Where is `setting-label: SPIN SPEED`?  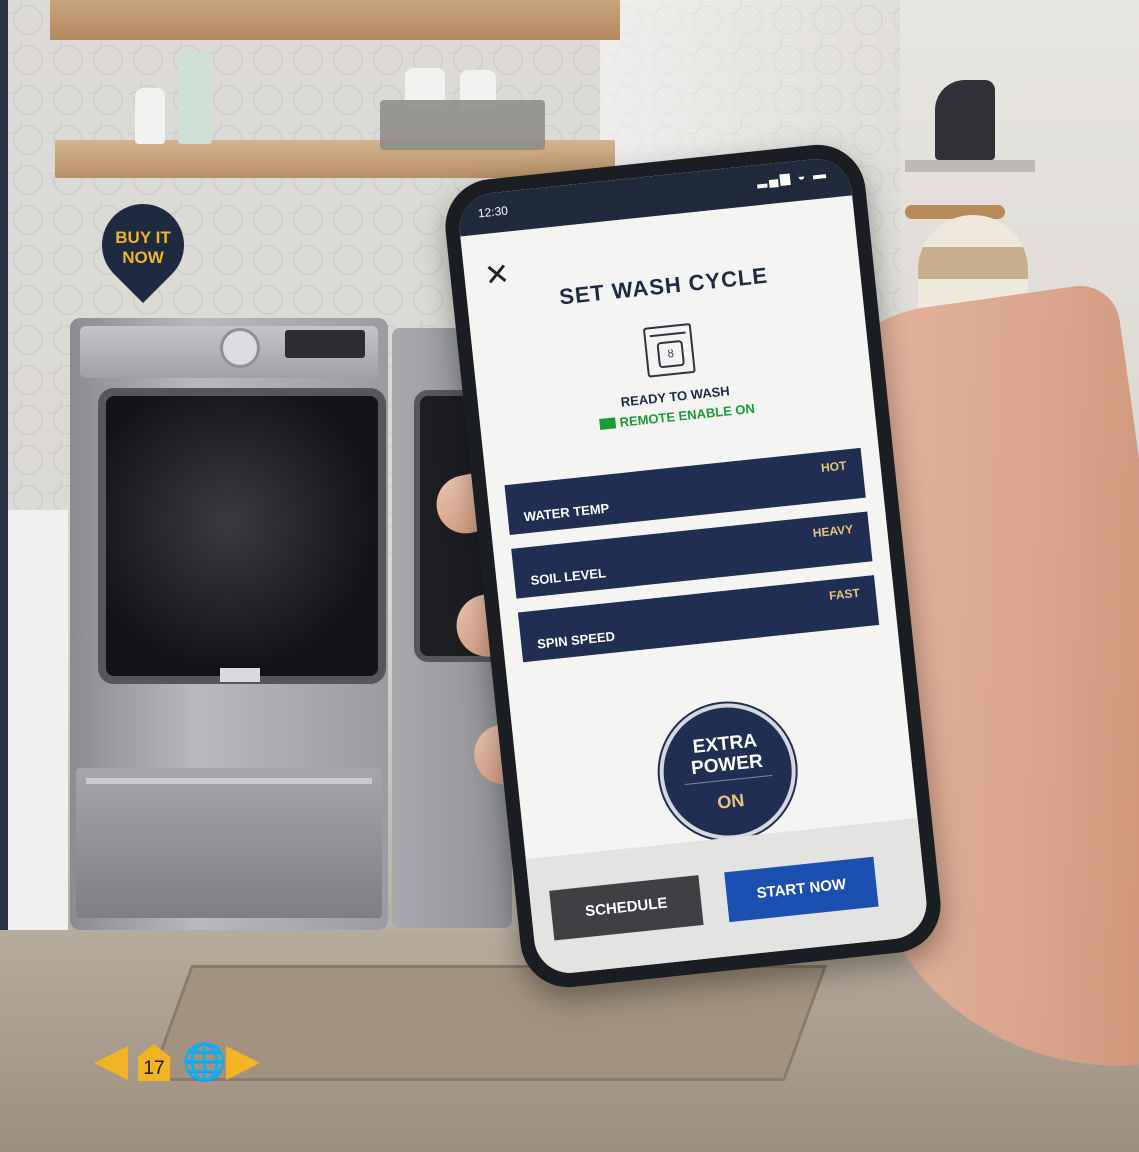 setting-label: SPIN SPEED is located at coordinates (576, 640).